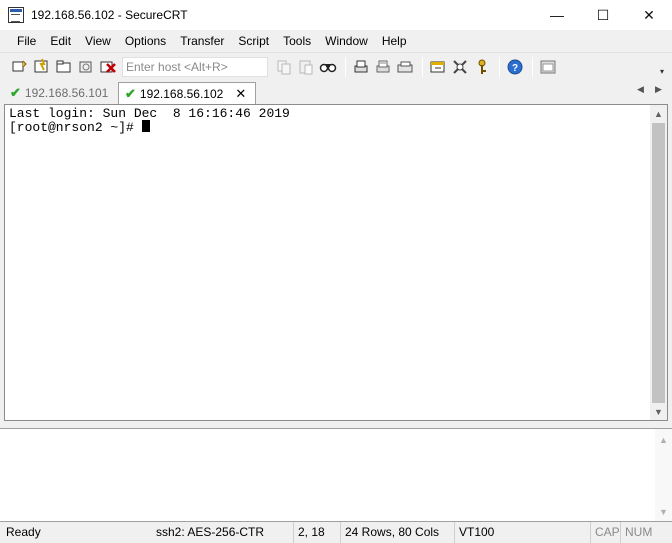 The height and width of the screenshot is (543, 672). I want to click on session-tab-bar: ✔ 192.168.56.101 ✔ 192.168.56.102 ✕ ◀ ▶, so click(336, 92).